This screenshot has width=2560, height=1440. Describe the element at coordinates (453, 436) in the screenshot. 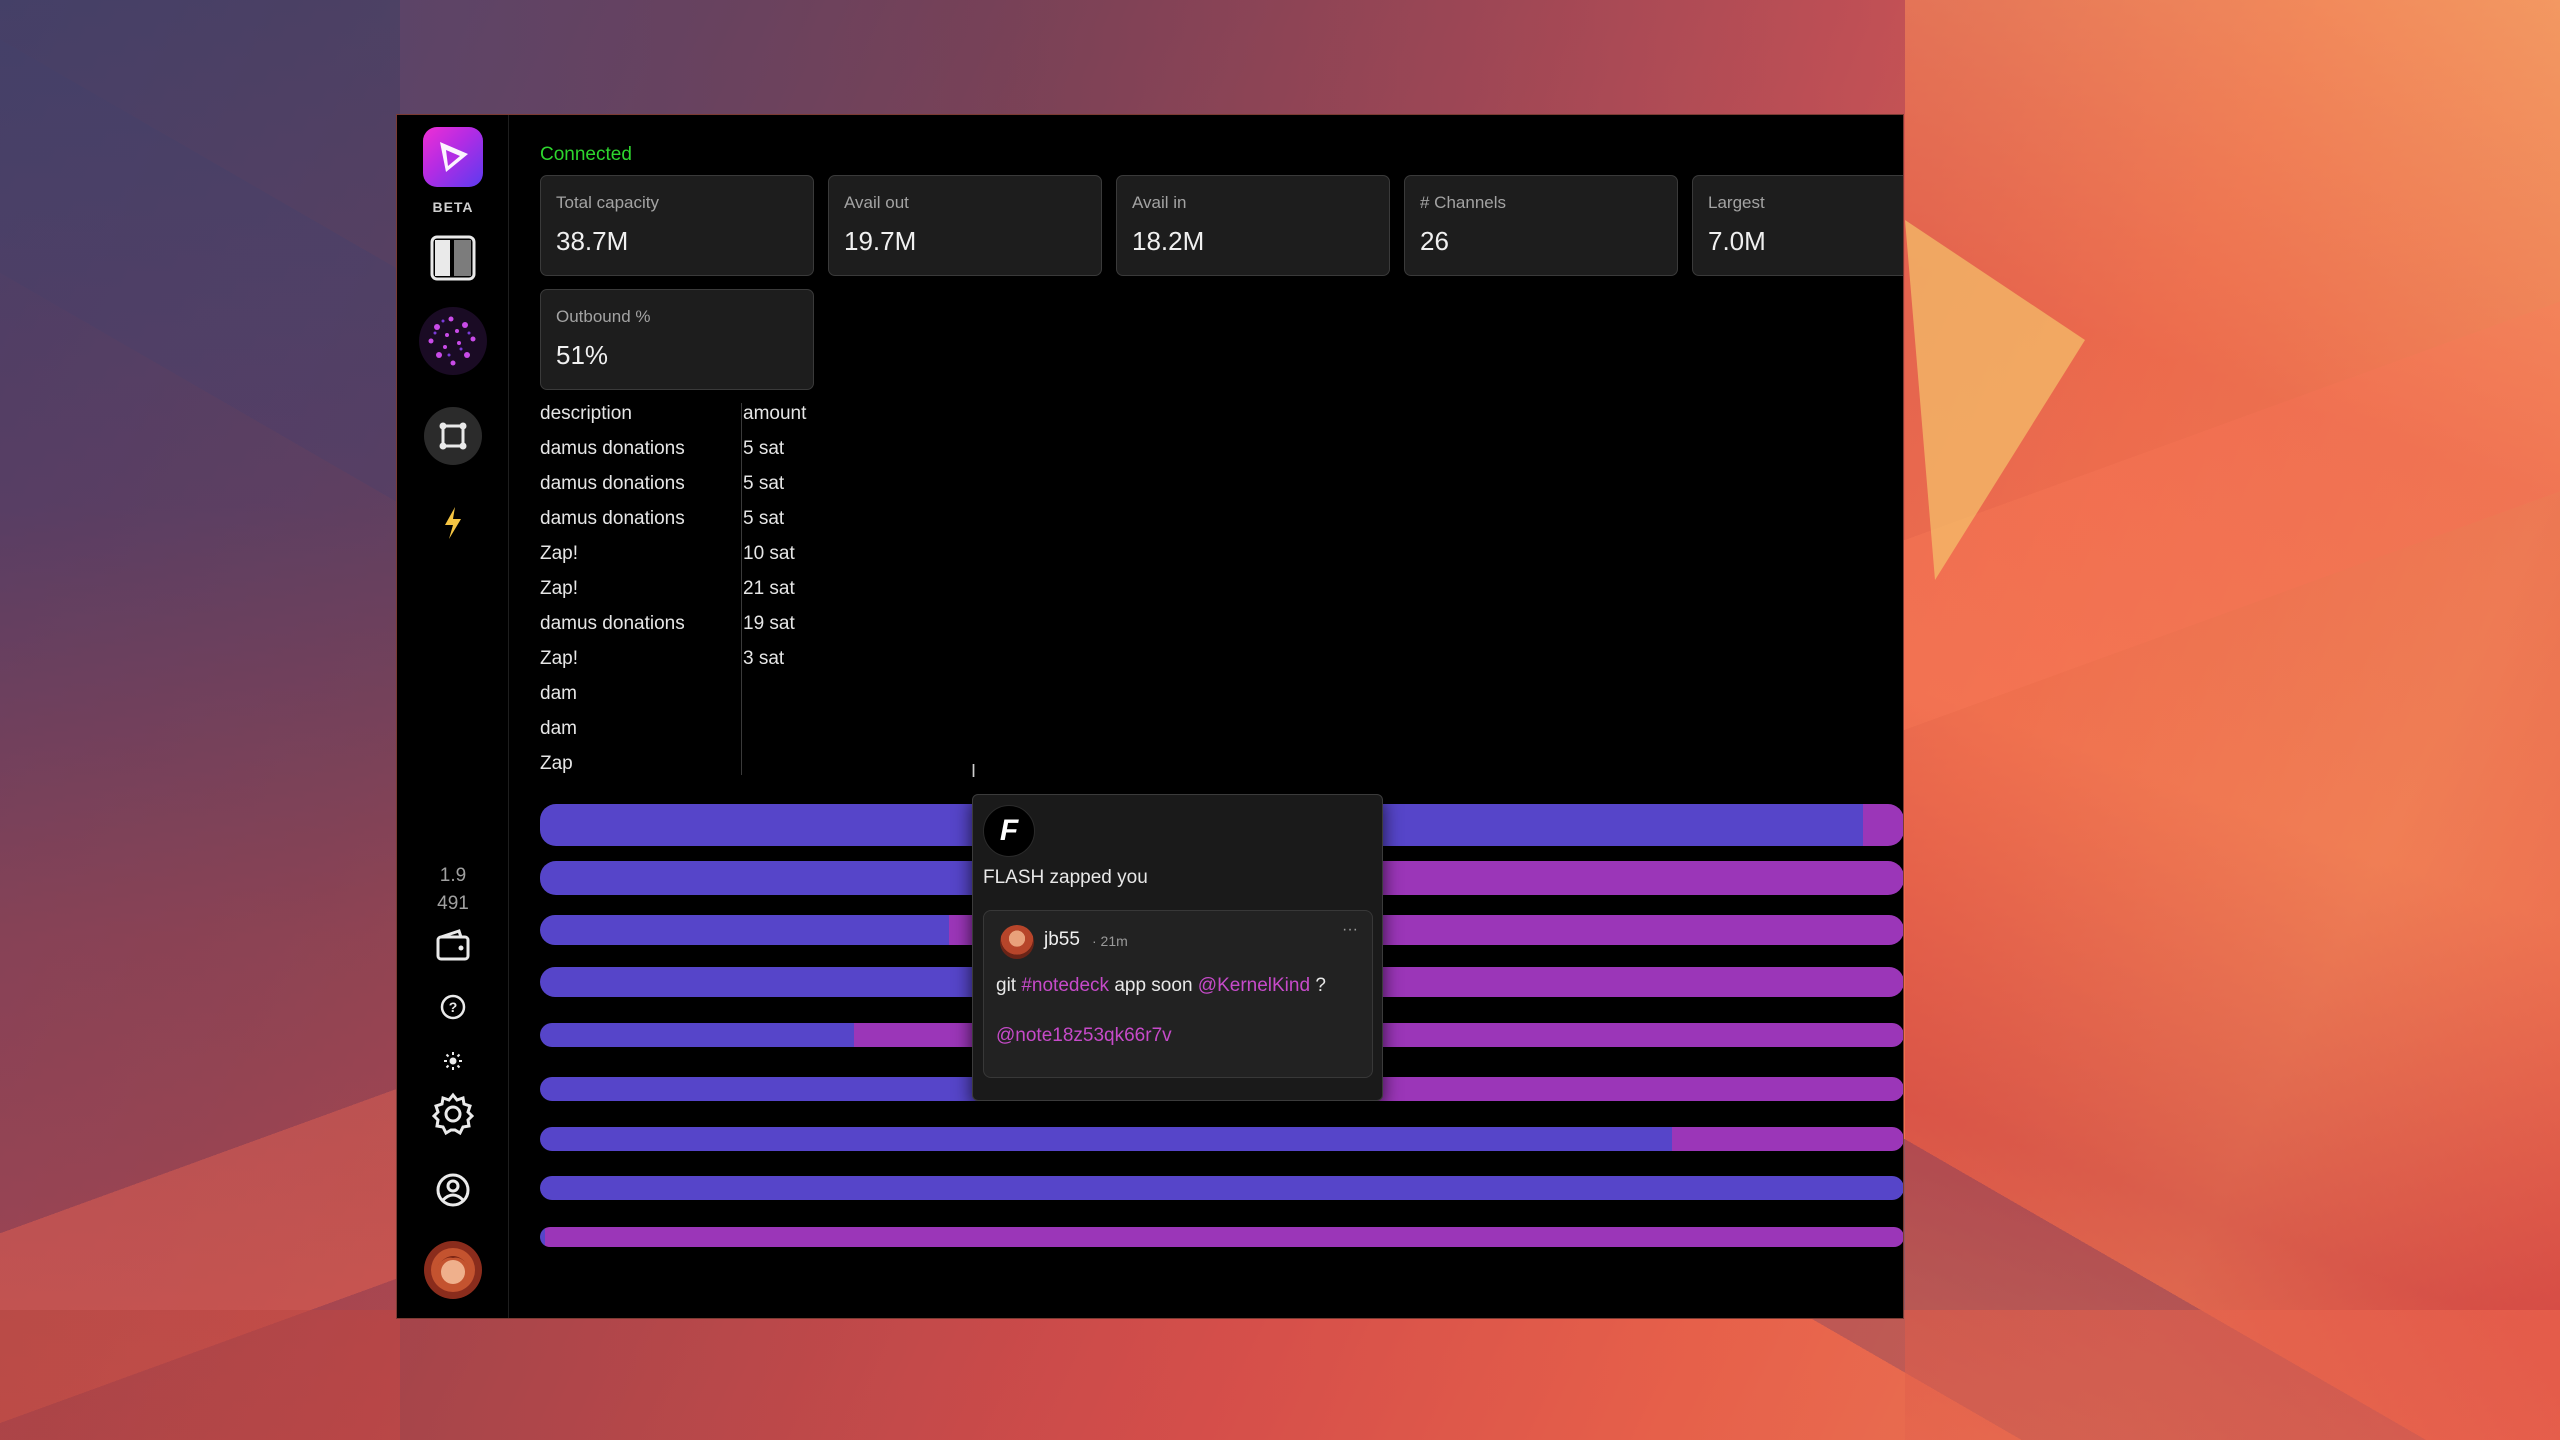

I see `relay-icon` at that location.